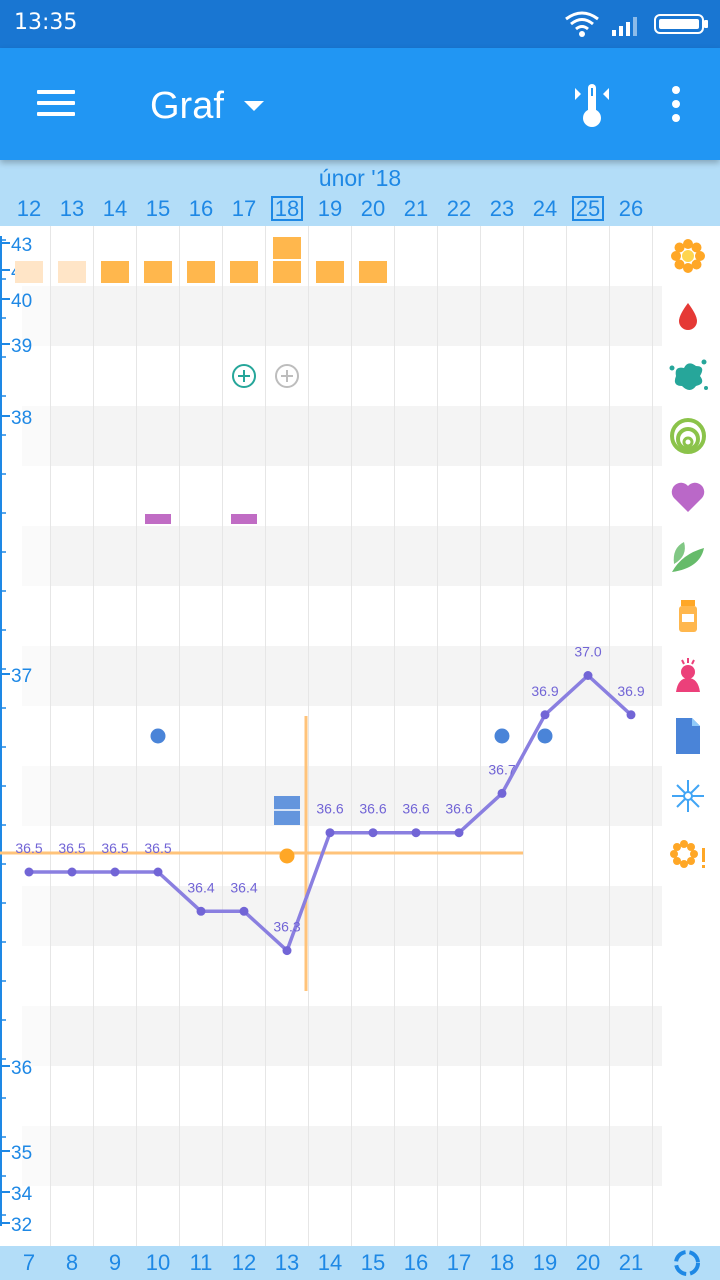 This screenshot has height=1280, width=720. I want to click on top-day-label: 22, so click(459, 209).